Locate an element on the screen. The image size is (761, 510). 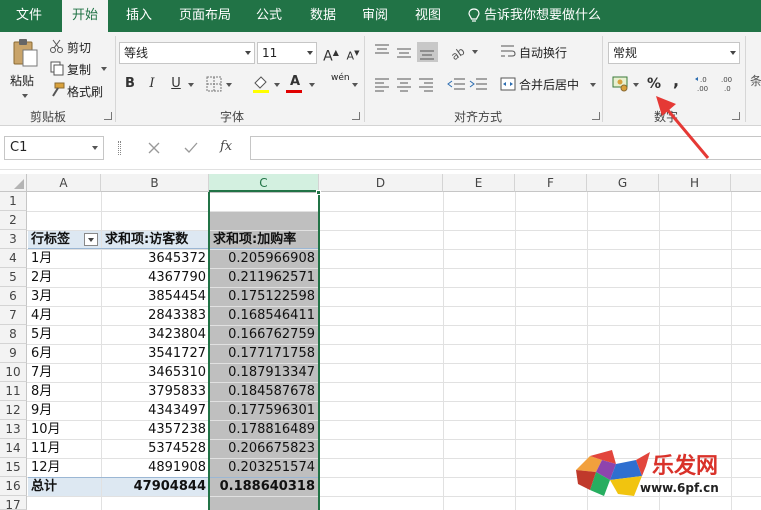
phonetic-dropdown-icon is located at coordinates (355, 85).